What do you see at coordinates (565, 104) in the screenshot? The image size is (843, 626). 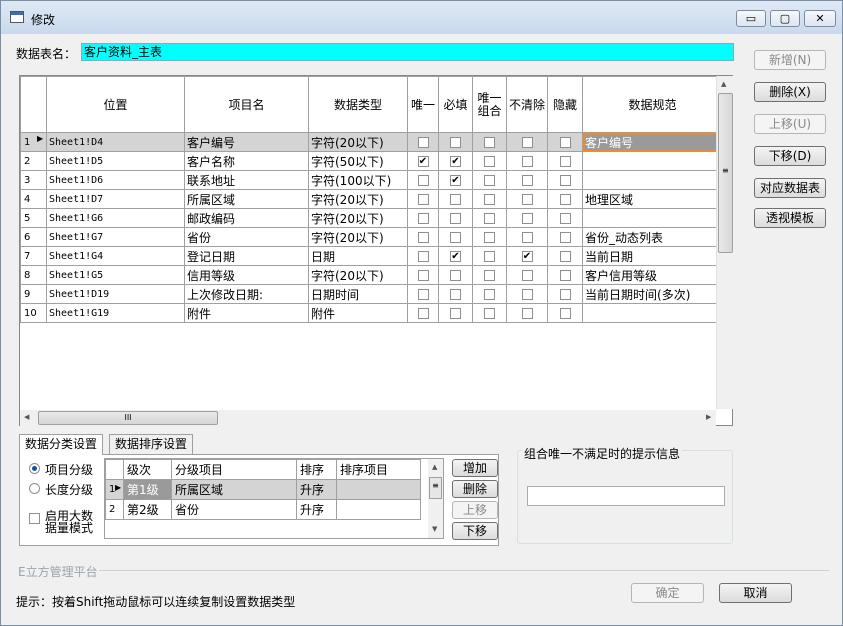 I see `column-header: 隐藏` at bounding box center [565, 104].